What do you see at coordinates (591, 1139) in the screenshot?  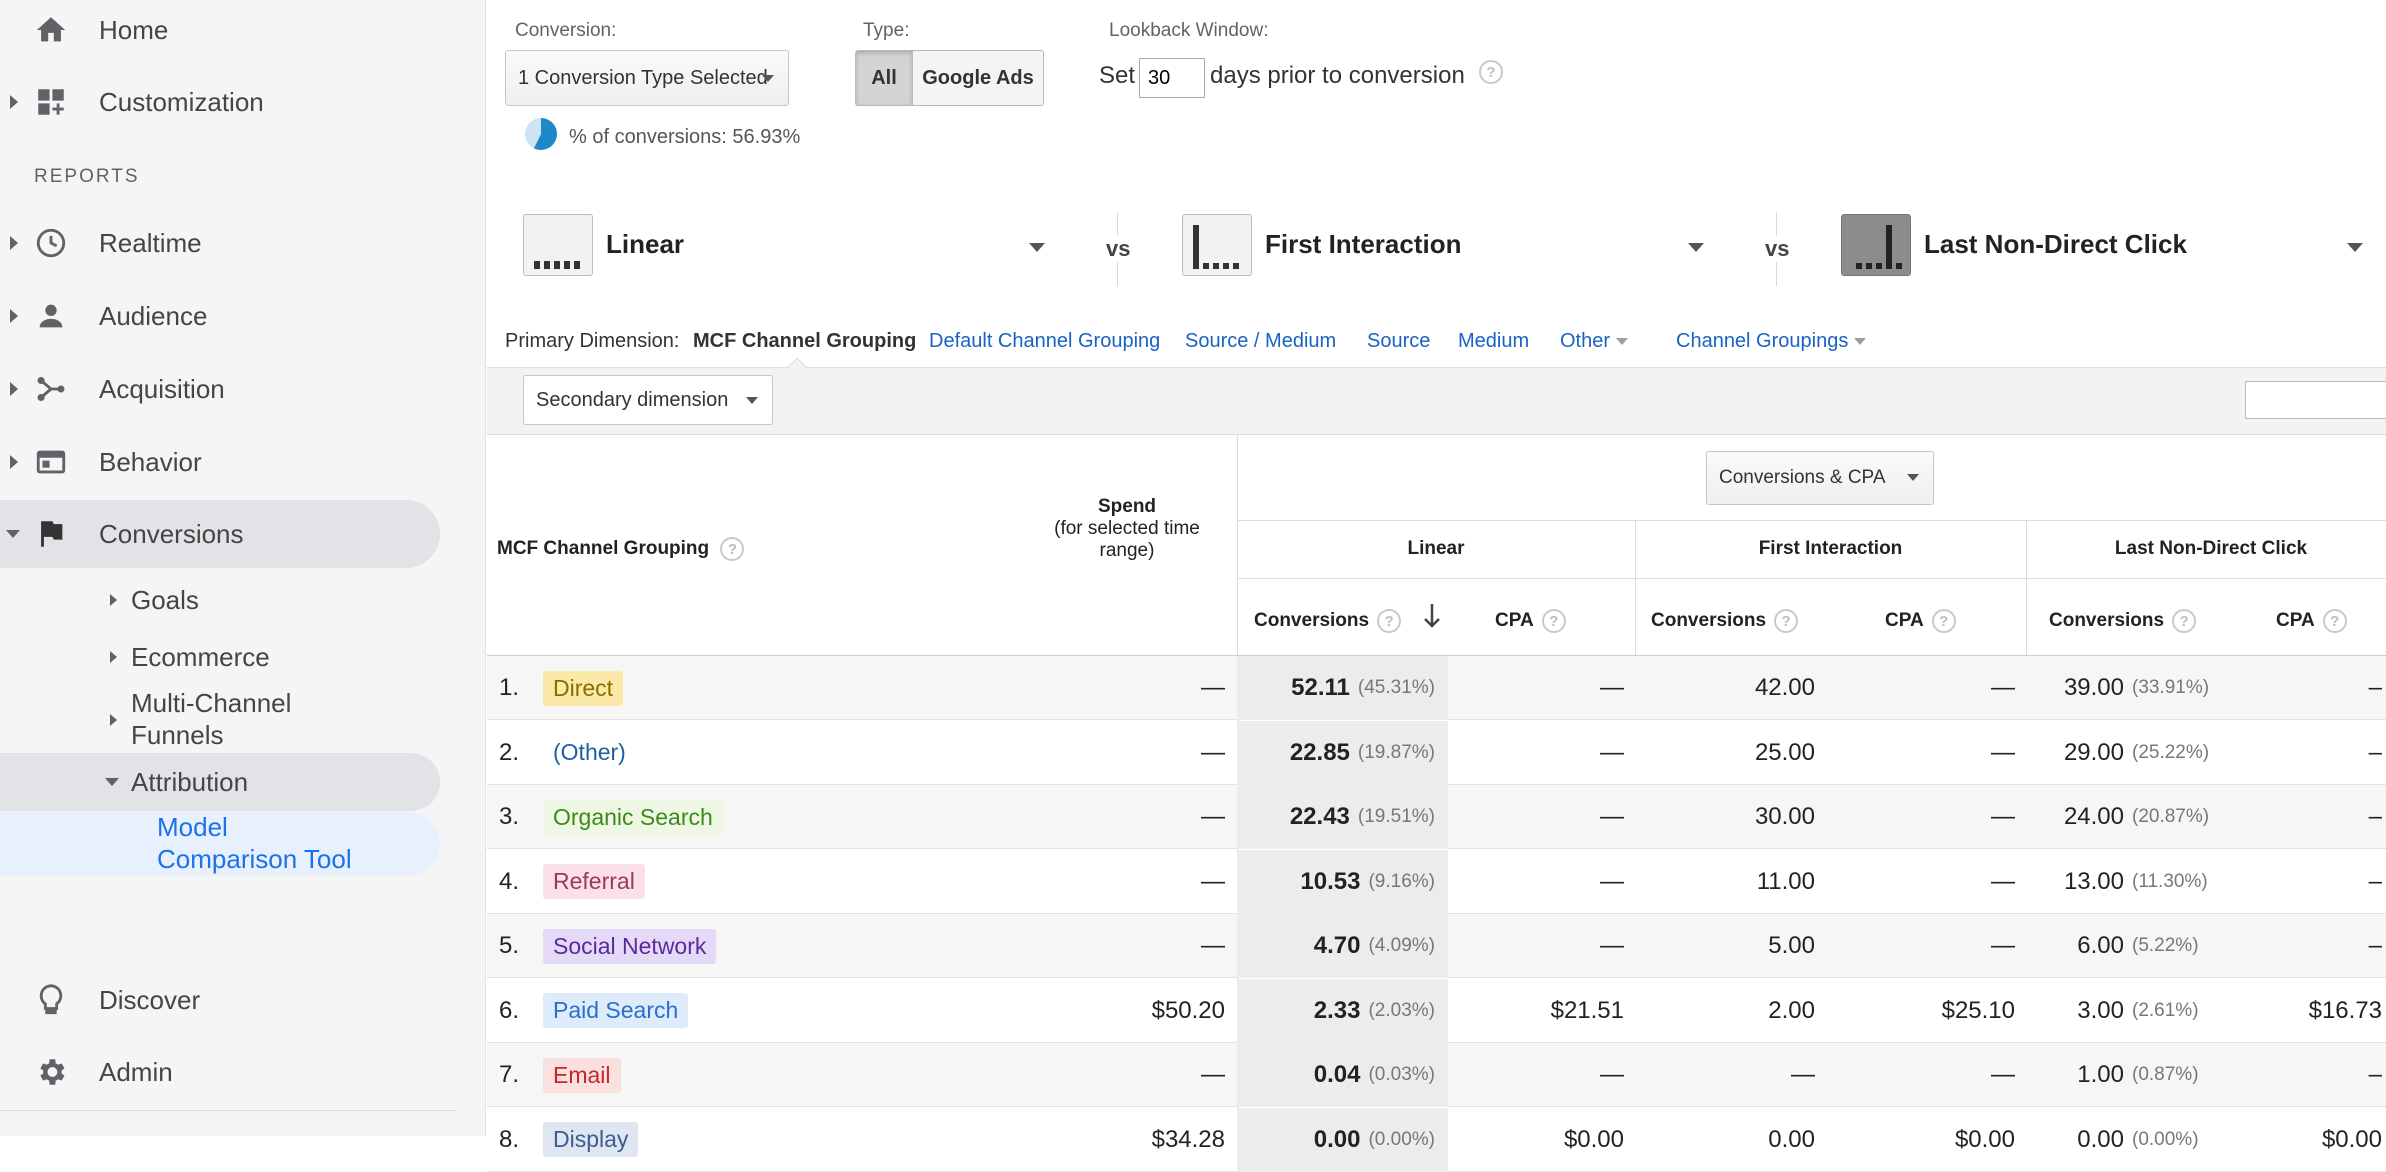 I see `channel-link: Display` at bounding box center [591, 1139].